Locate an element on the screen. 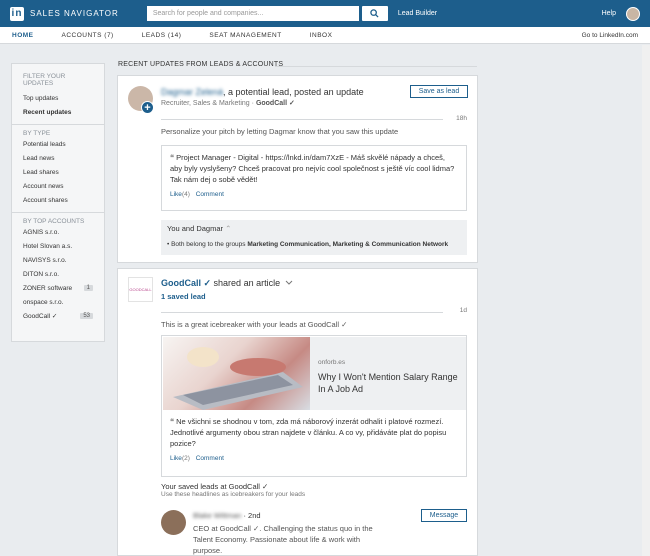 This screenshot has width=650, height=556. commonality-title: You and Dagmar is located at coordinates (195, 228).